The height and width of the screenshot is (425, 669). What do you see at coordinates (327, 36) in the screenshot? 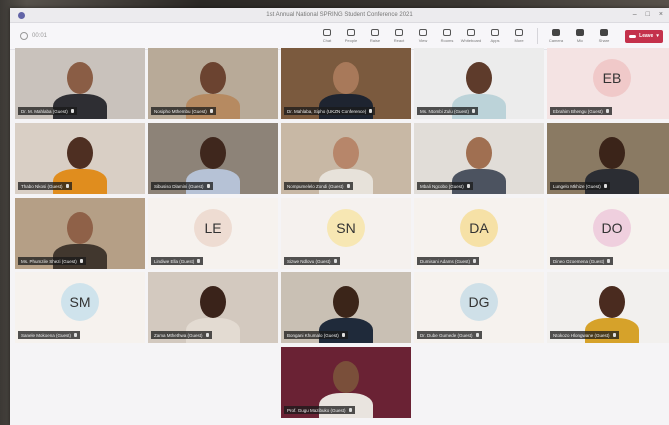
I see `chat-button: Chat` at bounding box center [327, 36].